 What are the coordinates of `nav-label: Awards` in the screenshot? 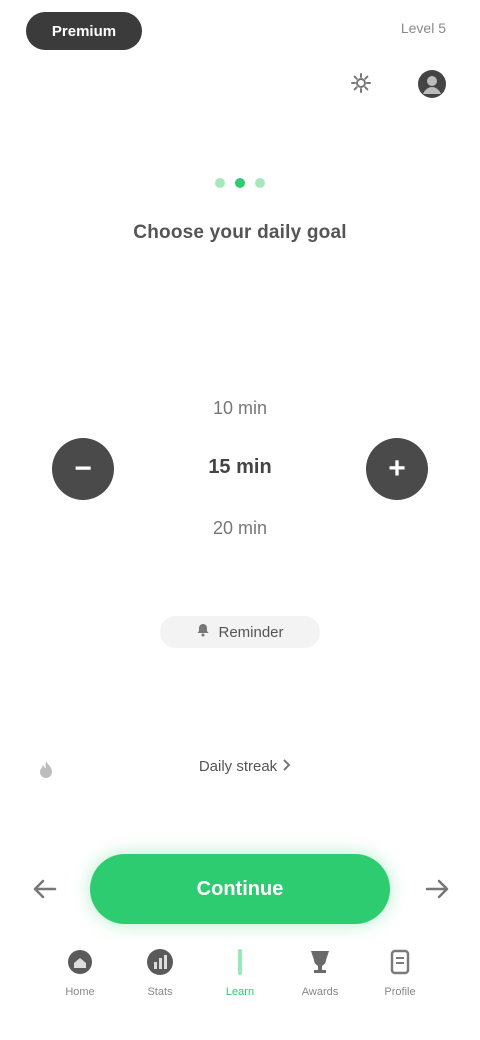 It's located at (320, 992).